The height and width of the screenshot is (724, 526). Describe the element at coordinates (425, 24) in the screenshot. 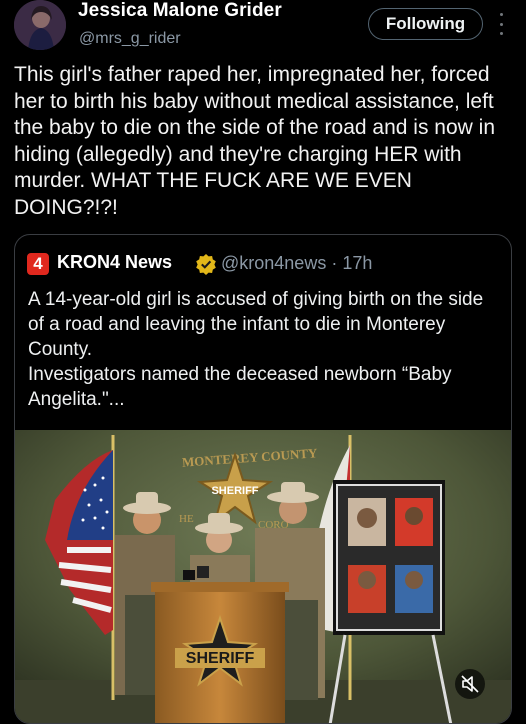

I see `following-button: Following` at that location.